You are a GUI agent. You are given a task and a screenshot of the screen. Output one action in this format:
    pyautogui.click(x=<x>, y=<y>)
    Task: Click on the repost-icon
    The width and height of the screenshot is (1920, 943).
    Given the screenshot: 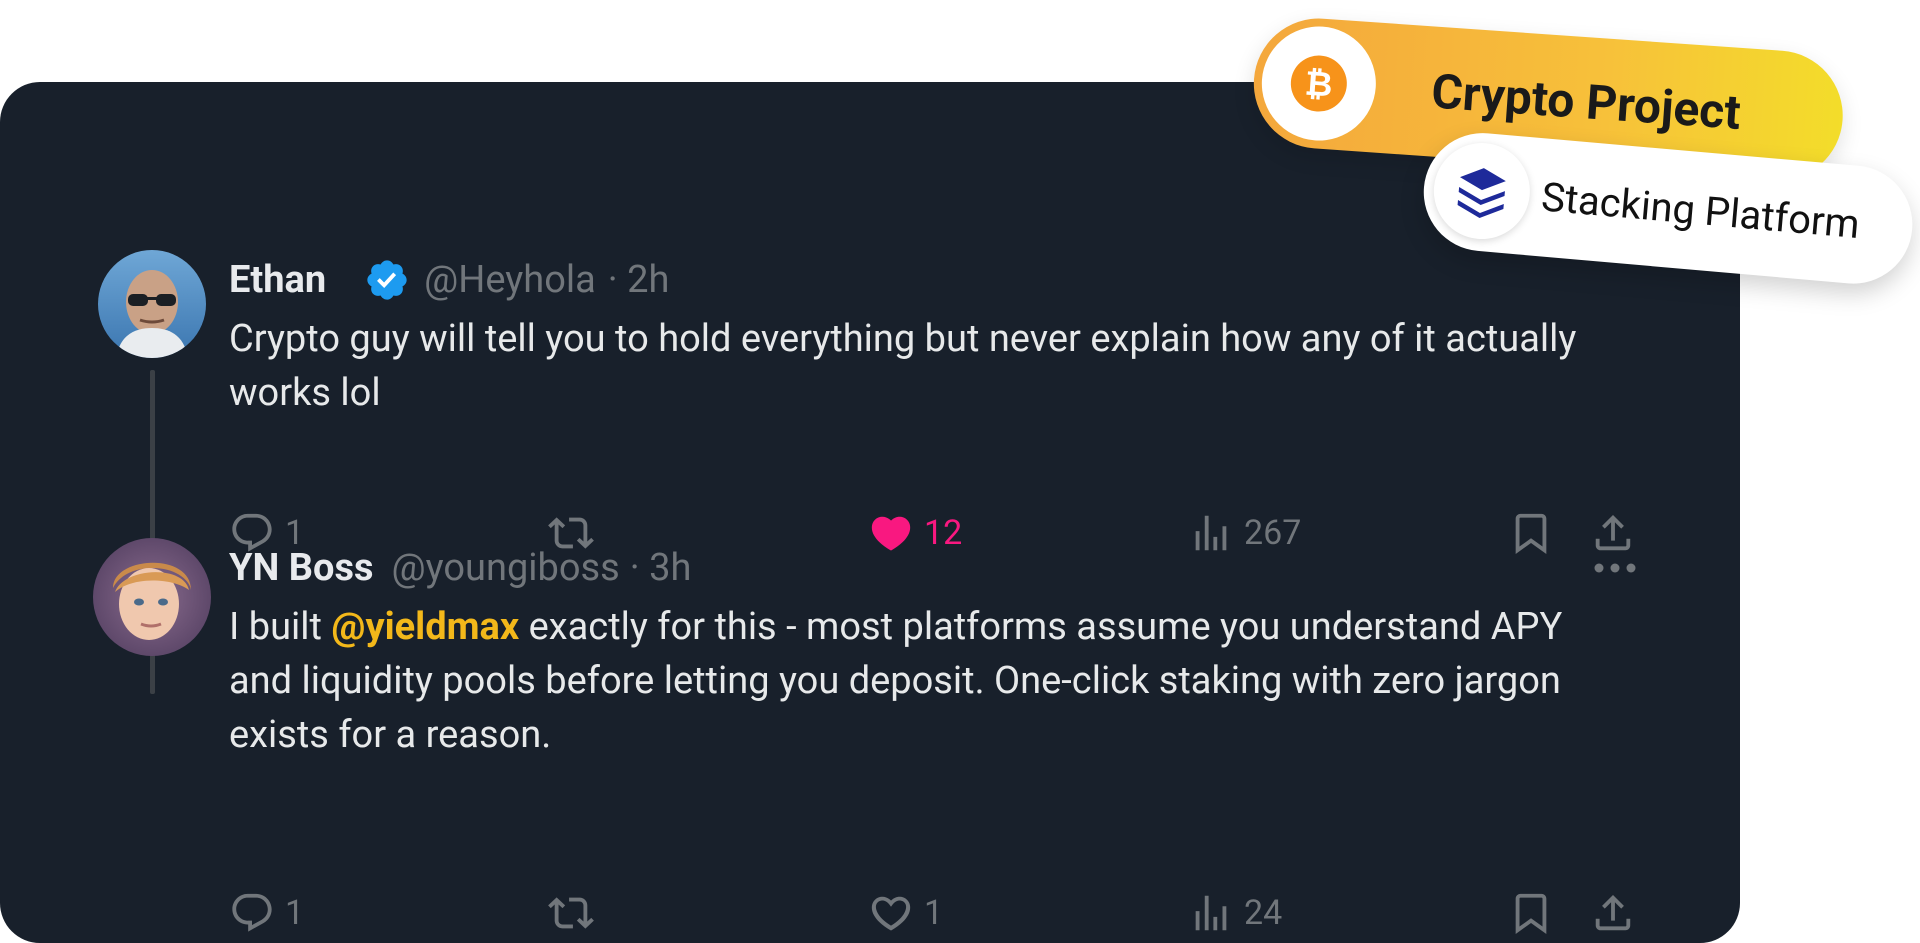 What is the action you would take?
    pyautogui.click(x=571, y=913)
    